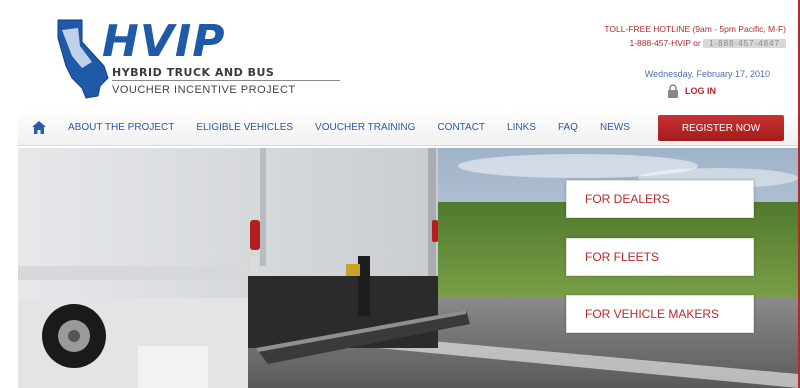  Describe the element at coordinates (244, 127) in the screenshot. I see `nav-eligible-vehicles: ELIGIBLE VEHICLES` at that location.